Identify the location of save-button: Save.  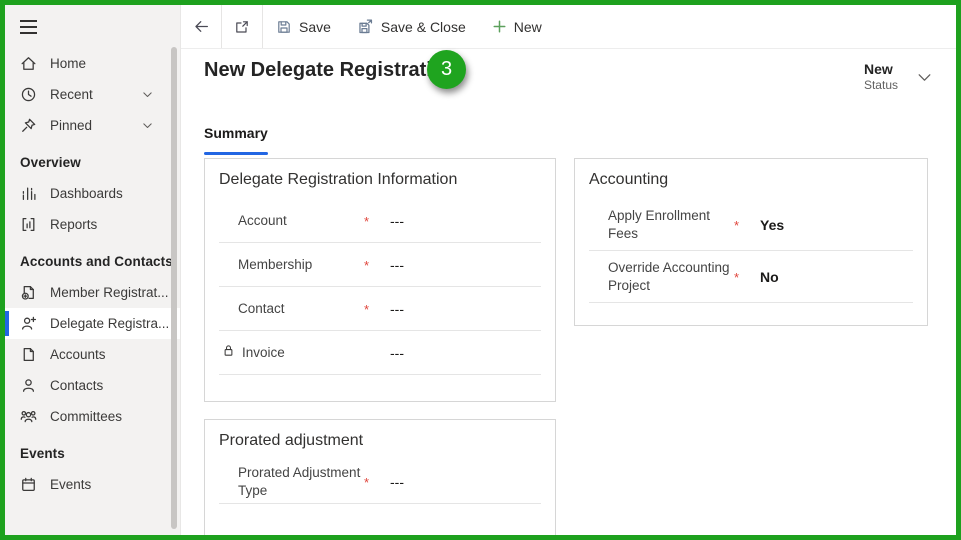
(303, 26).